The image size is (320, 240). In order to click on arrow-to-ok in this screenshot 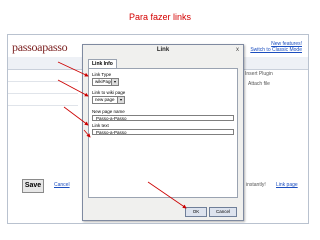, I will do `click(167, 195)`.